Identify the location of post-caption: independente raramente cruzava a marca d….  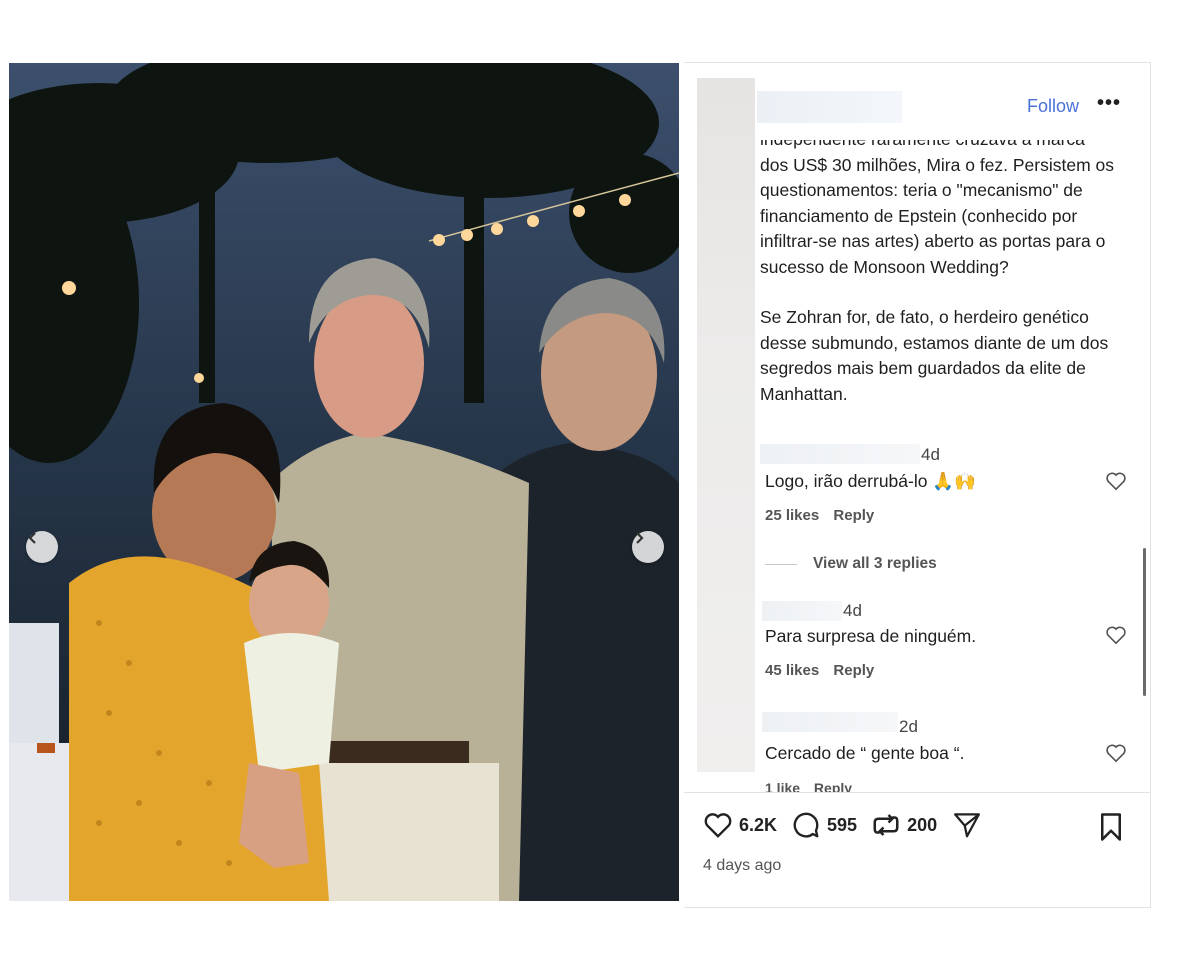
(945, 273).